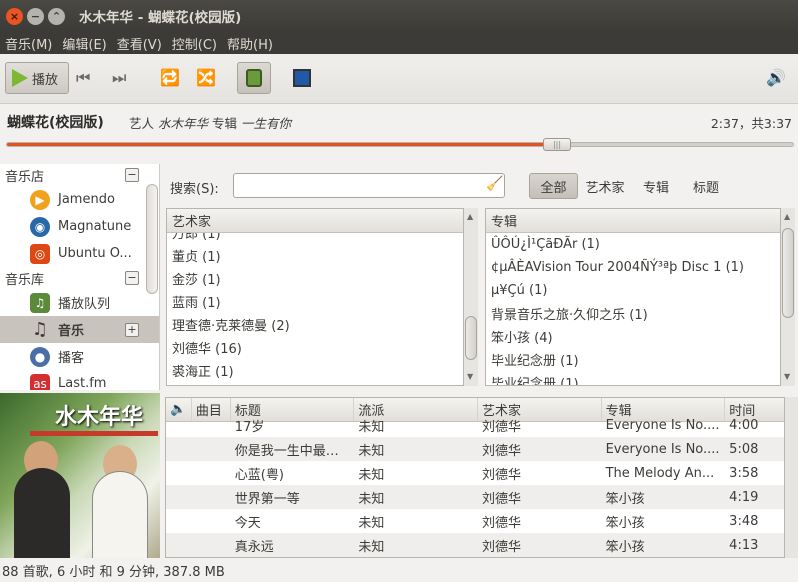  What do you see at coordinates (475, 473) in the screenshot?
I see `table-row: 心蓝(粤) 未知 刘德华 The Melody An... 3:58` at bounding box center [475, 473].